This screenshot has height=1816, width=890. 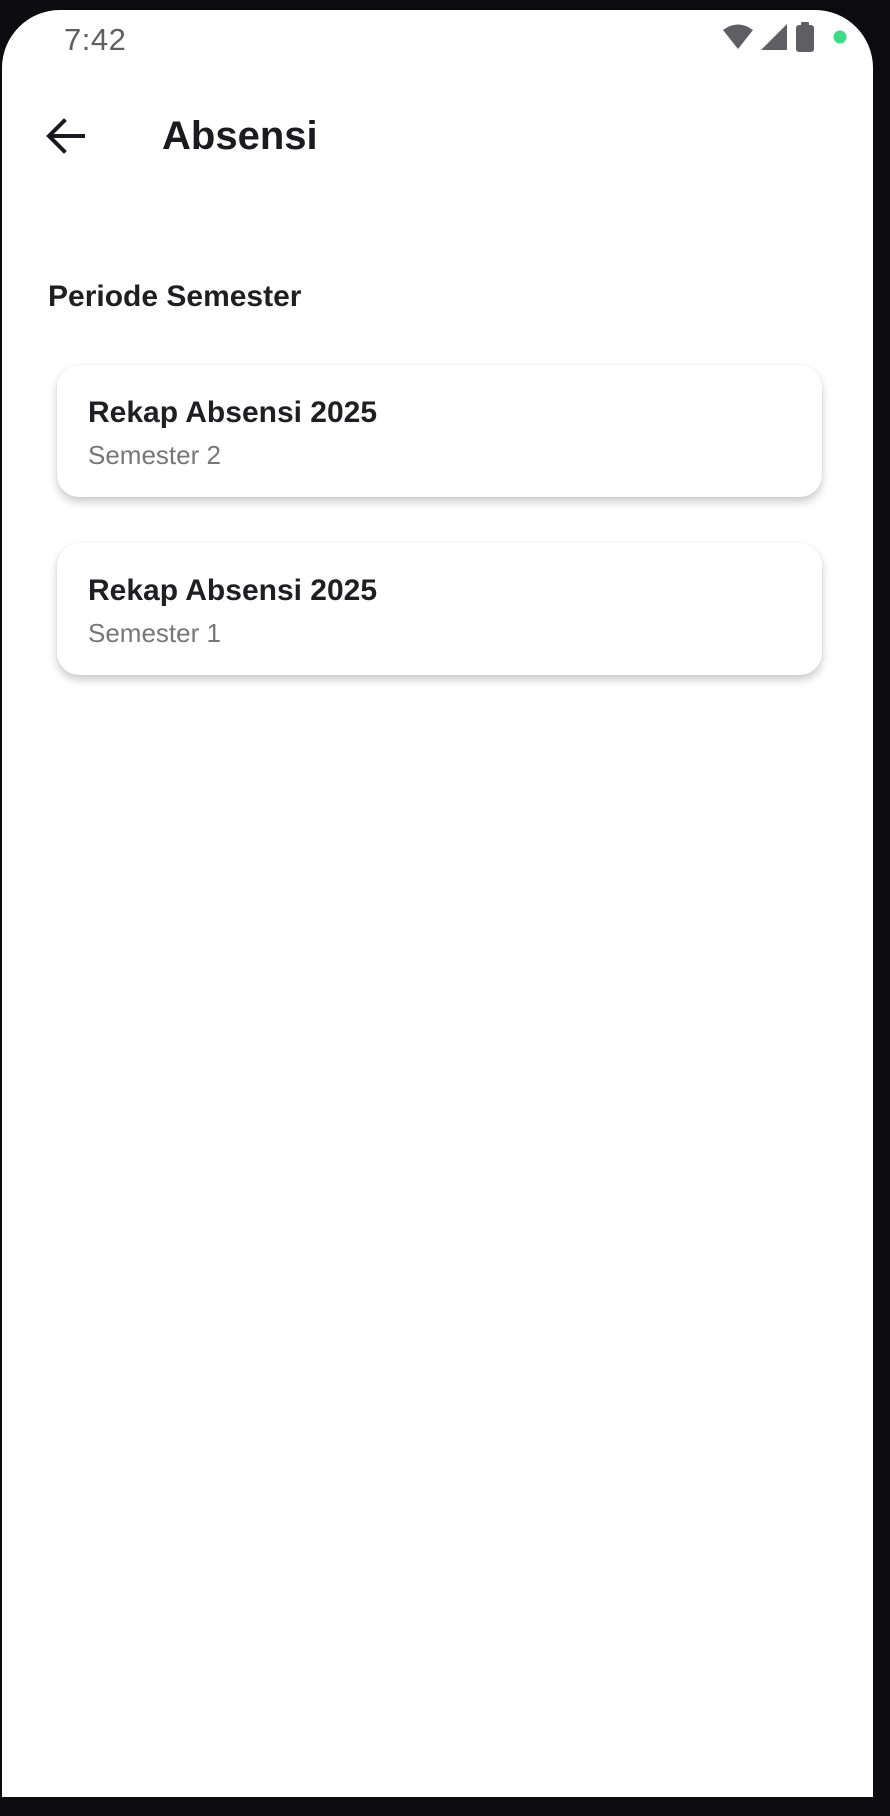 What do you see at coordinates (805, 39) in the screenshot?
I see `battery-icon` at bounding box center [805, 39].